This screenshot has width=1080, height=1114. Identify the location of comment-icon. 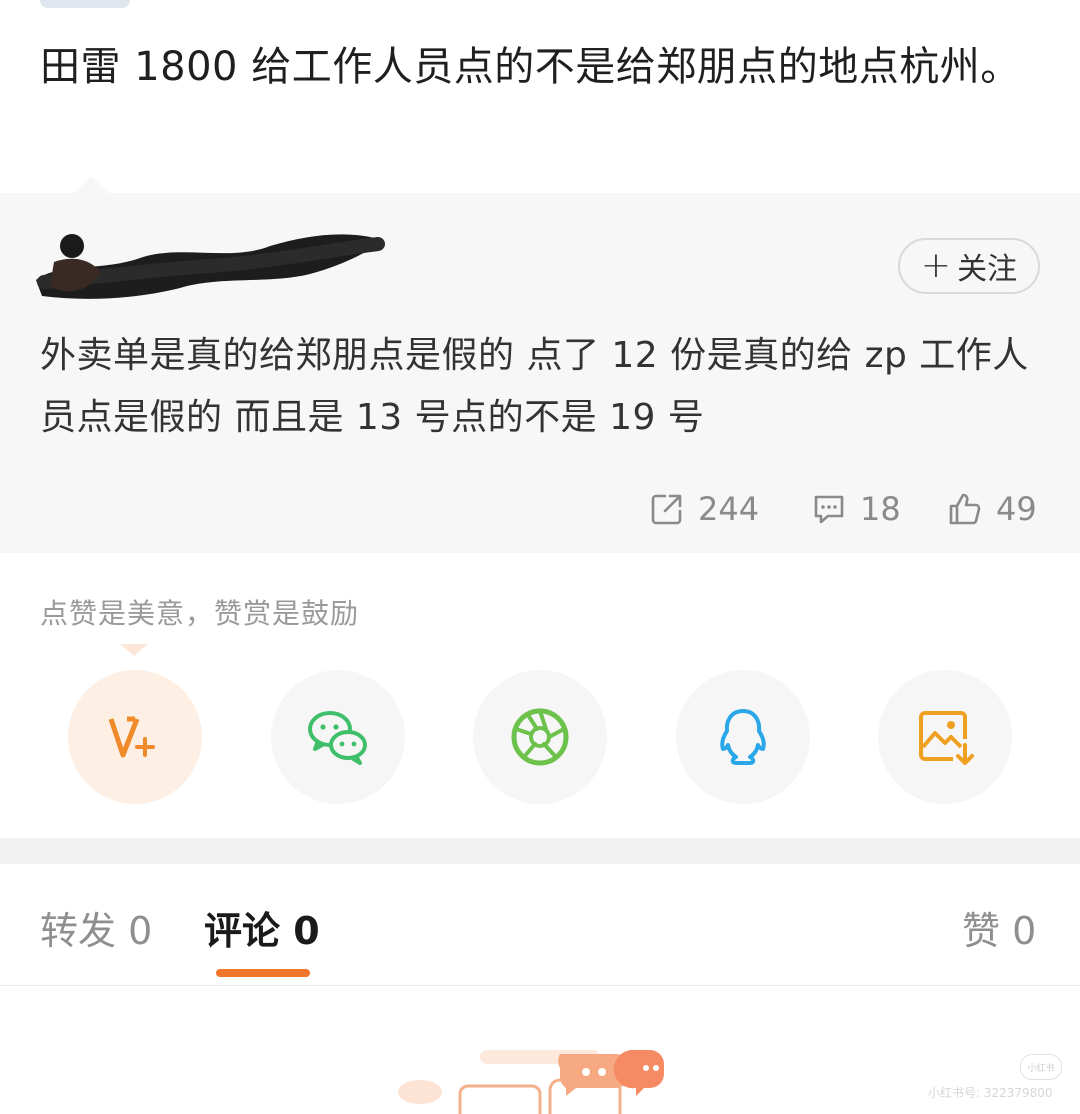
(829, 509).